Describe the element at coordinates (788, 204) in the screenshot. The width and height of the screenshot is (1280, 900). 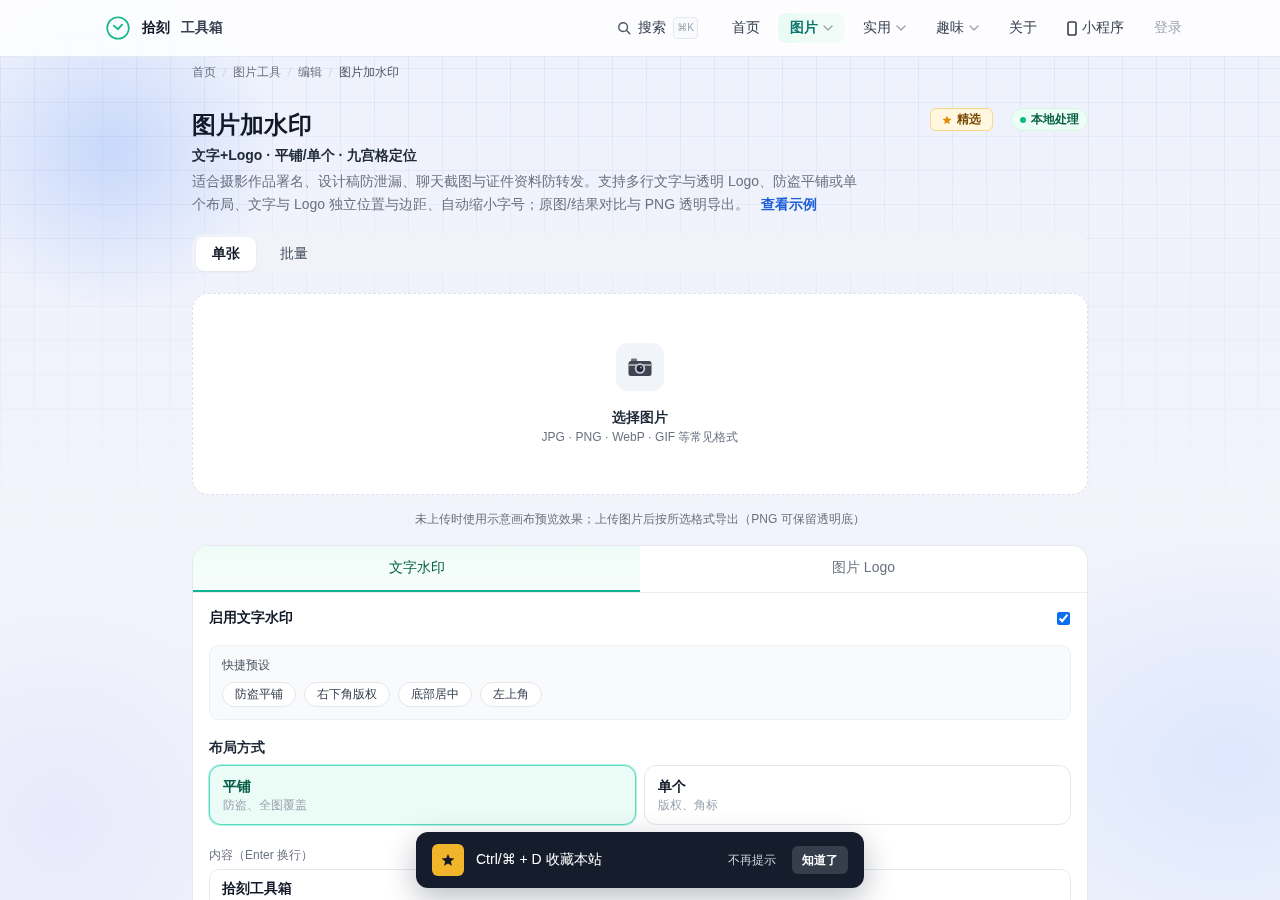
I see `example-link: 查看示例` at that location.